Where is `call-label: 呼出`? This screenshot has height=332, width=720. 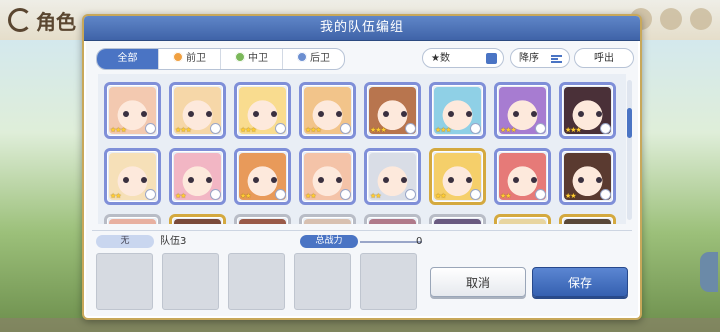
call-label: 呼出 is located at coordinates (604, 58).